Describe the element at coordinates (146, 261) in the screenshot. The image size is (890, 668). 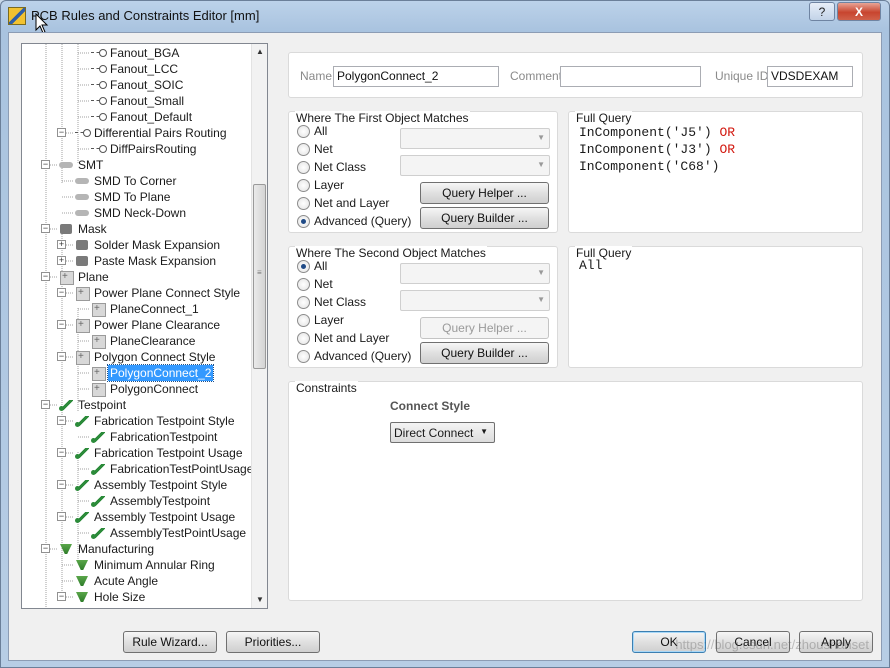
I see `tree-item: Paste Mask Expansion` at that location.